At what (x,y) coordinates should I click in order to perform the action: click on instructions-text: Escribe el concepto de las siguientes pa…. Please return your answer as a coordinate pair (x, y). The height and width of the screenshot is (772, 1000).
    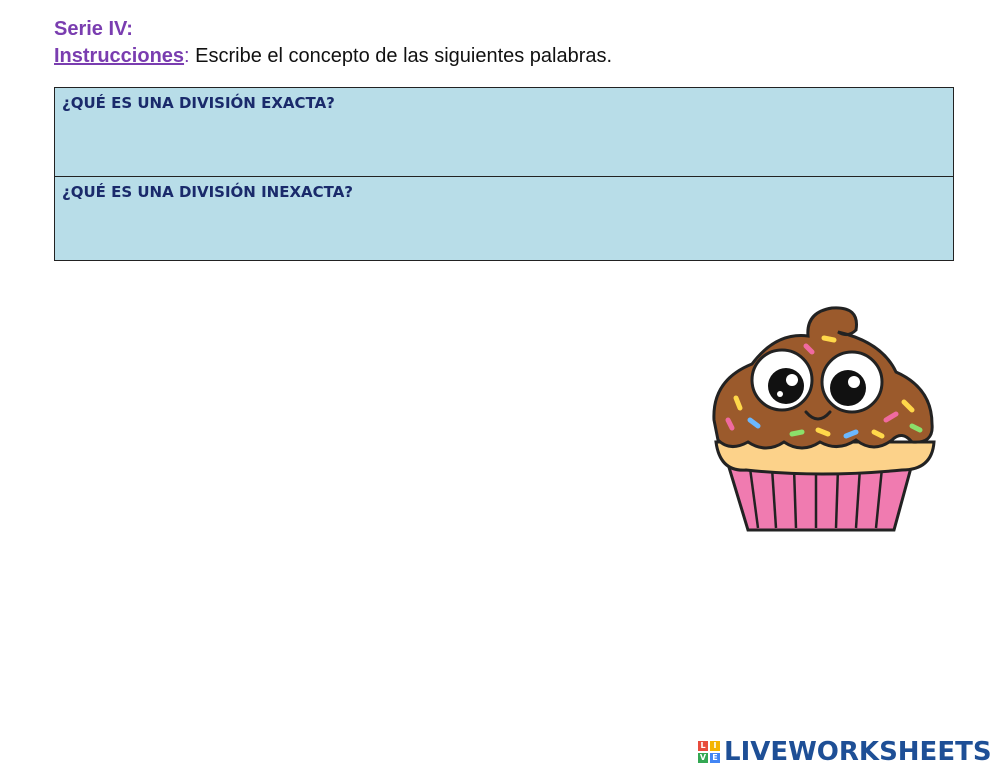
    Looking at the image, I should click on (401, 56).